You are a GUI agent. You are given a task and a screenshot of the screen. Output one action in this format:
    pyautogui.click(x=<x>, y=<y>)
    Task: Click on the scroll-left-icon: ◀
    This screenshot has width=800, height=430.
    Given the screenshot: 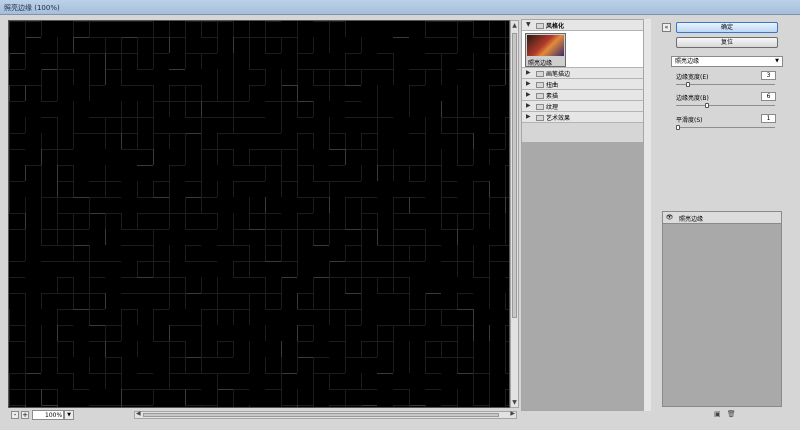 What is the action you would take?
    pyautogui.click(x=138, y=413)
    